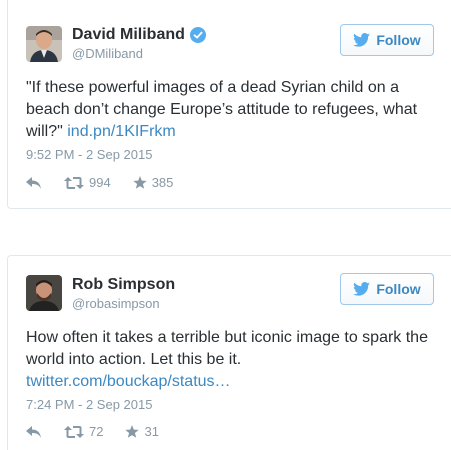  I want to click on retweet-count: 994, so click(100, 182).